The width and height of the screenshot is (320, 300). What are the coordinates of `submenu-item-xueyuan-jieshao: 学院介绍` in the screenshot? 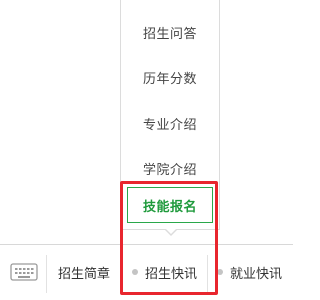 It's located at (170, 168).